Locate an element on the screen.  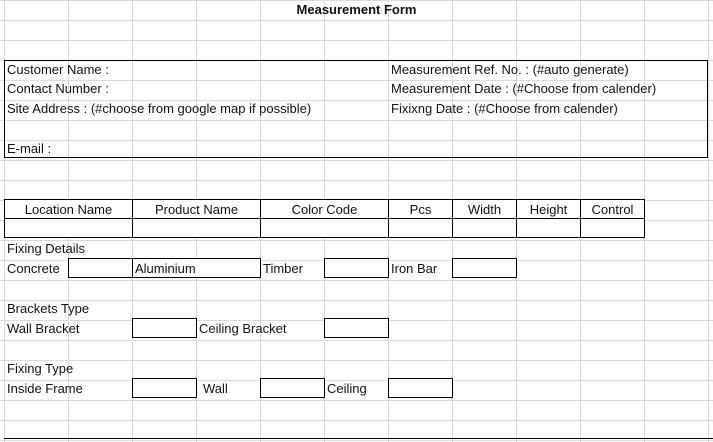
fixing-type-heading: Fixing Type is located at coordinates (40, 368).